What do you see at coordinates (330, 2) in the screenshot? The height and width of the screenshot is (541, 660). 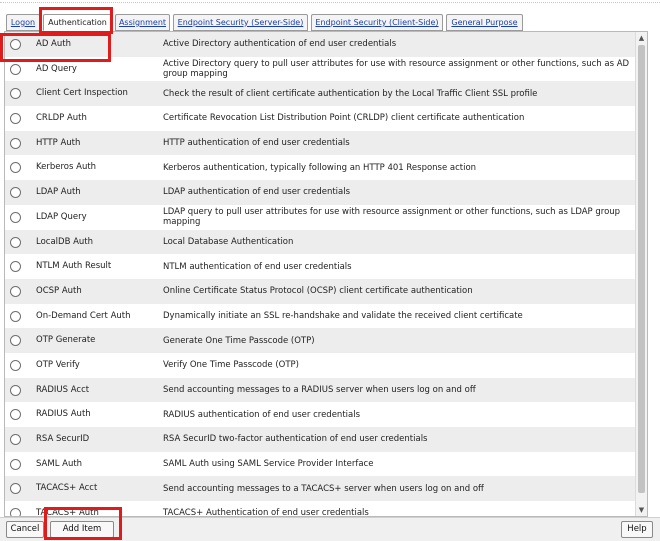 I see `top-divider` at bounding box center [330, 2].